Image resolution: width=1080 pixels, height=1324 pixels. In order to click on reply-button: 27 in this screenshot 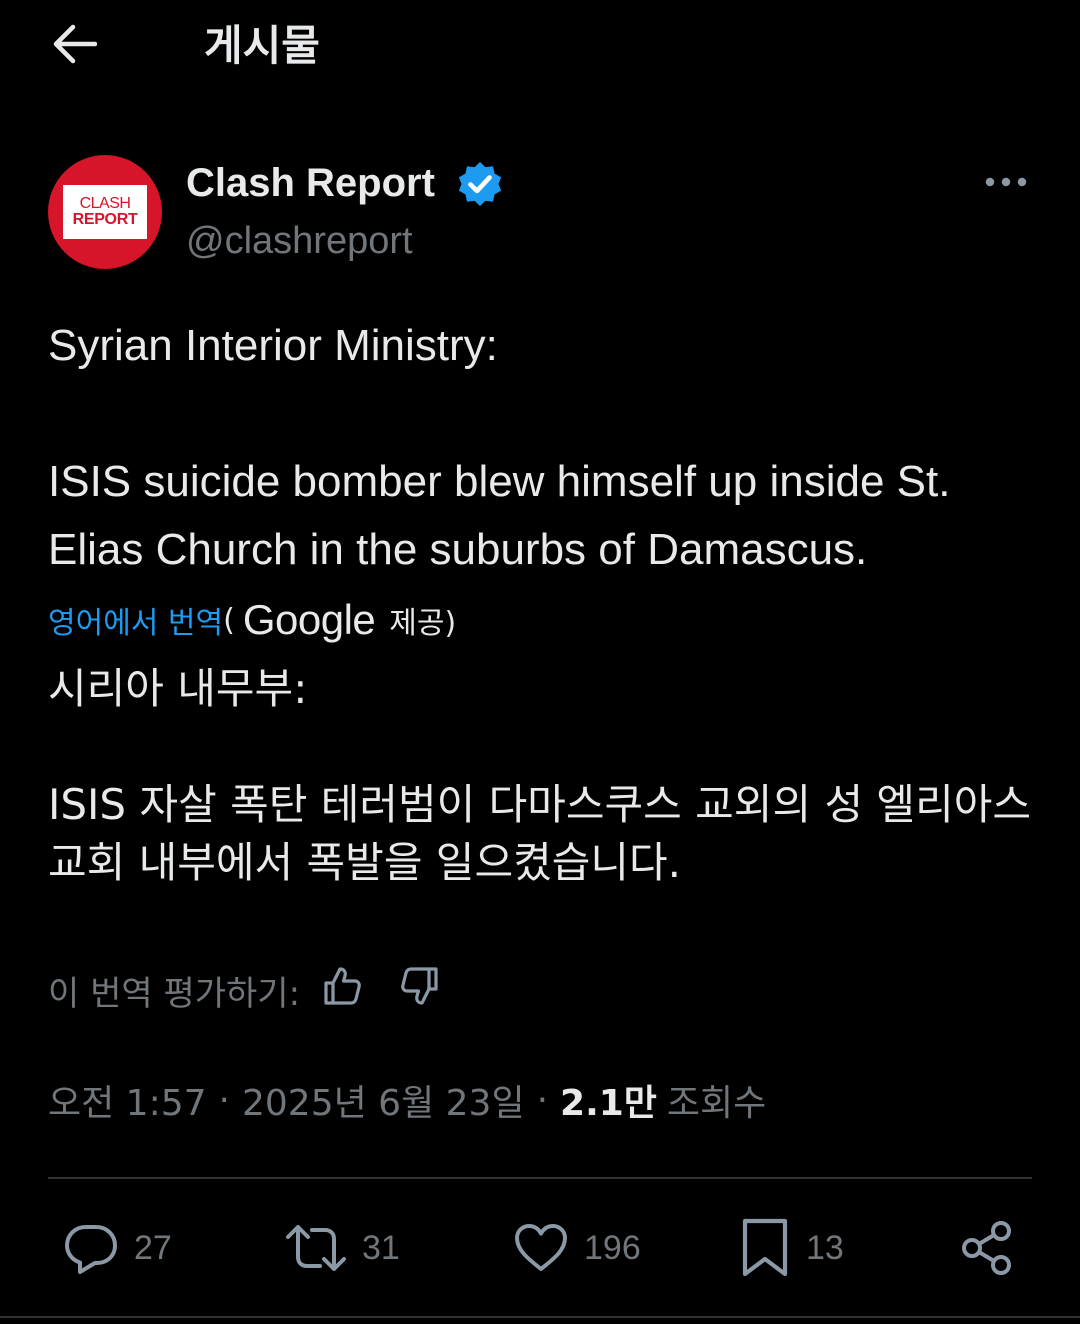, I will do `click(117, 1248)`.